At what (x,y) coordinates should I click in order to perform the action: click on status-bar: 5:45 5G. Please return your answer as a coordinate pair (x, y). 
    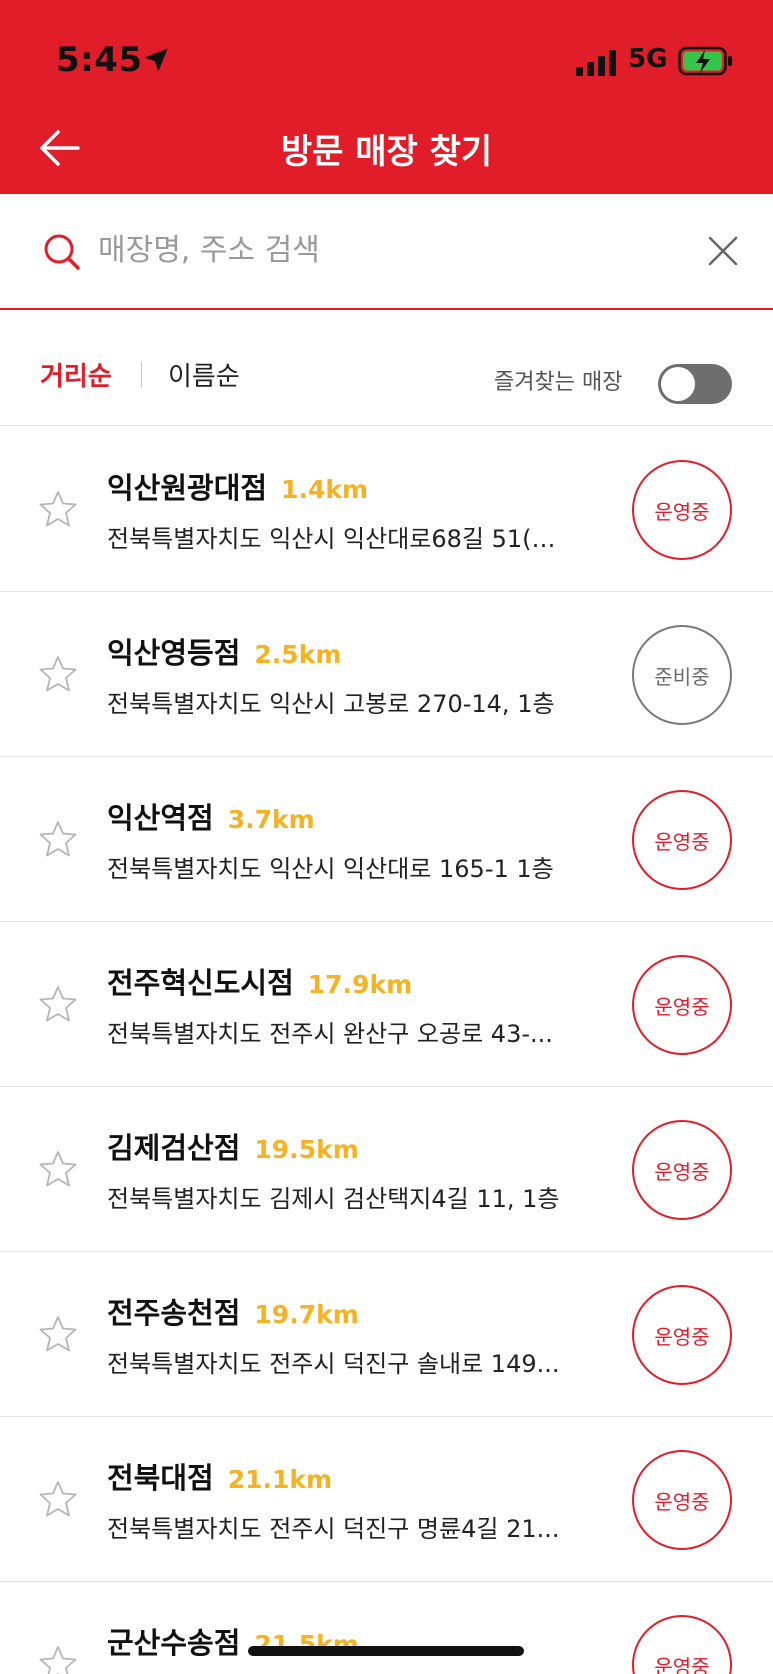
    Looking at the image, I should click on (386, 50).